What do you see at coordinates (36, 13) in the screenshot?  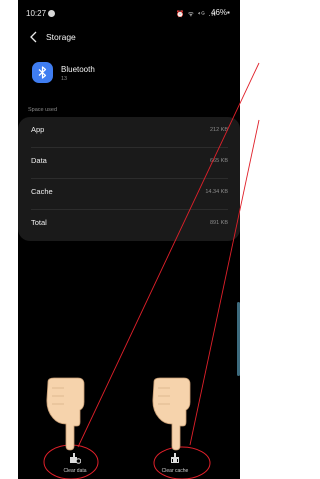 I see `status-time: 10:27` at bounding box center [36, 13].